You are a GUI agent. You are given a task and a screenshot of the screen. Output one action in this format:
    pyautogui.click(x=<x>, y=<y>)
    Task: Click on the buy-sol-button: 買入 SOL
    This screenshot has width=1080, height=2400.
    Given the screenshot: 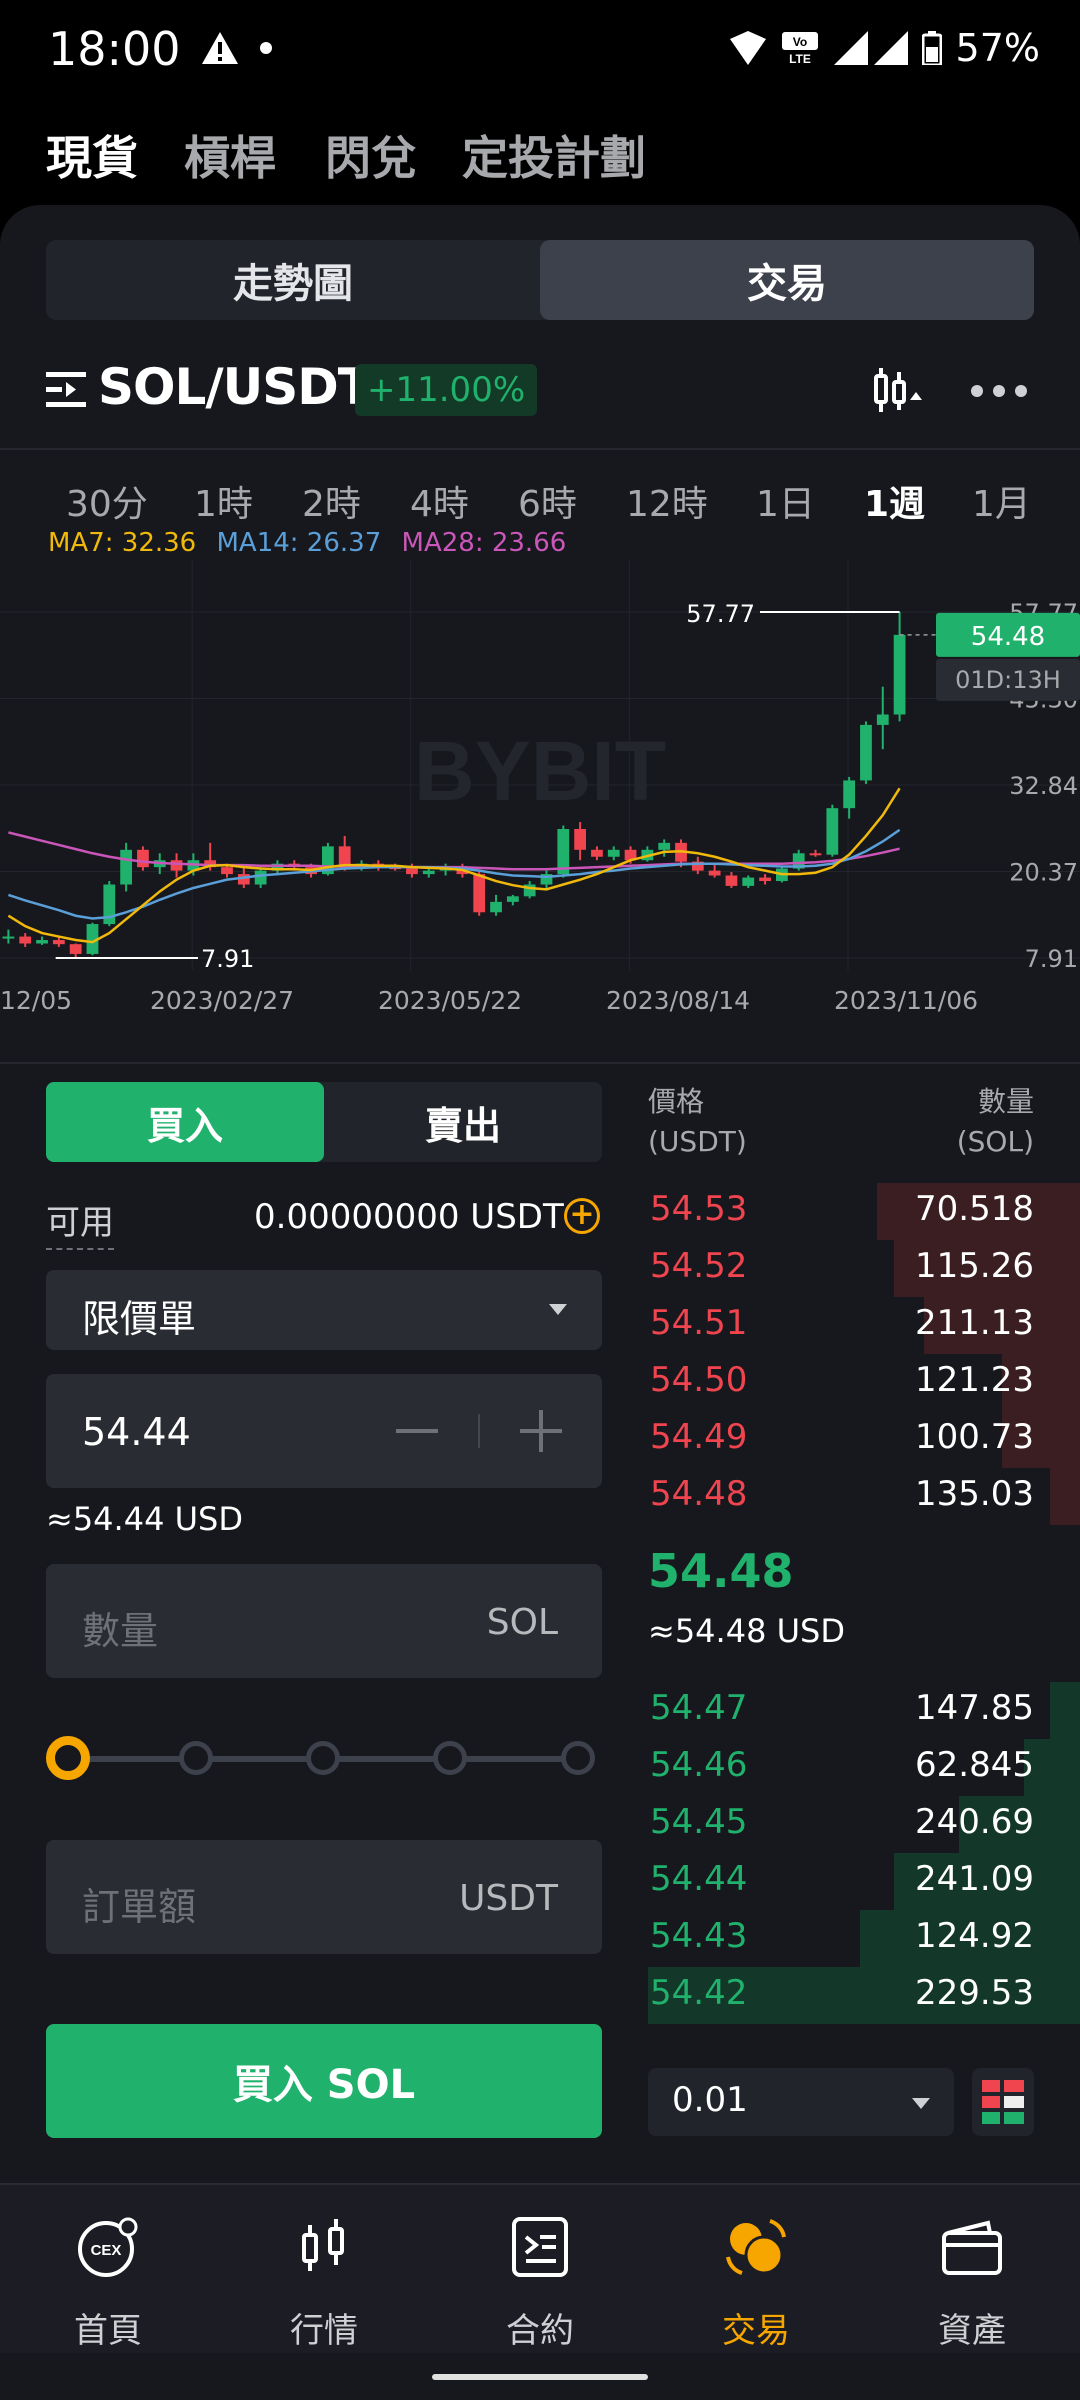 What is the action you would take?
    pyautogui.click(x=324, y=2081)
    